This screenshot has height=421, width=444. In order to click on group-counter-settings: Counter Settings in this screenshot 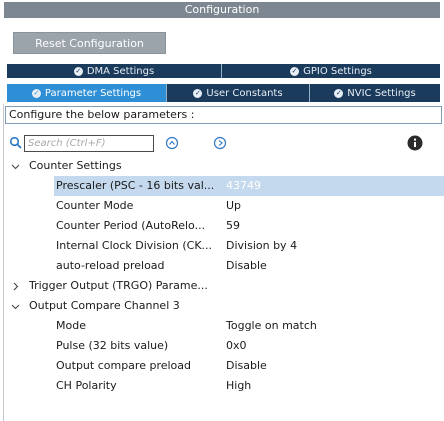, I will do `click(222, 166)`.